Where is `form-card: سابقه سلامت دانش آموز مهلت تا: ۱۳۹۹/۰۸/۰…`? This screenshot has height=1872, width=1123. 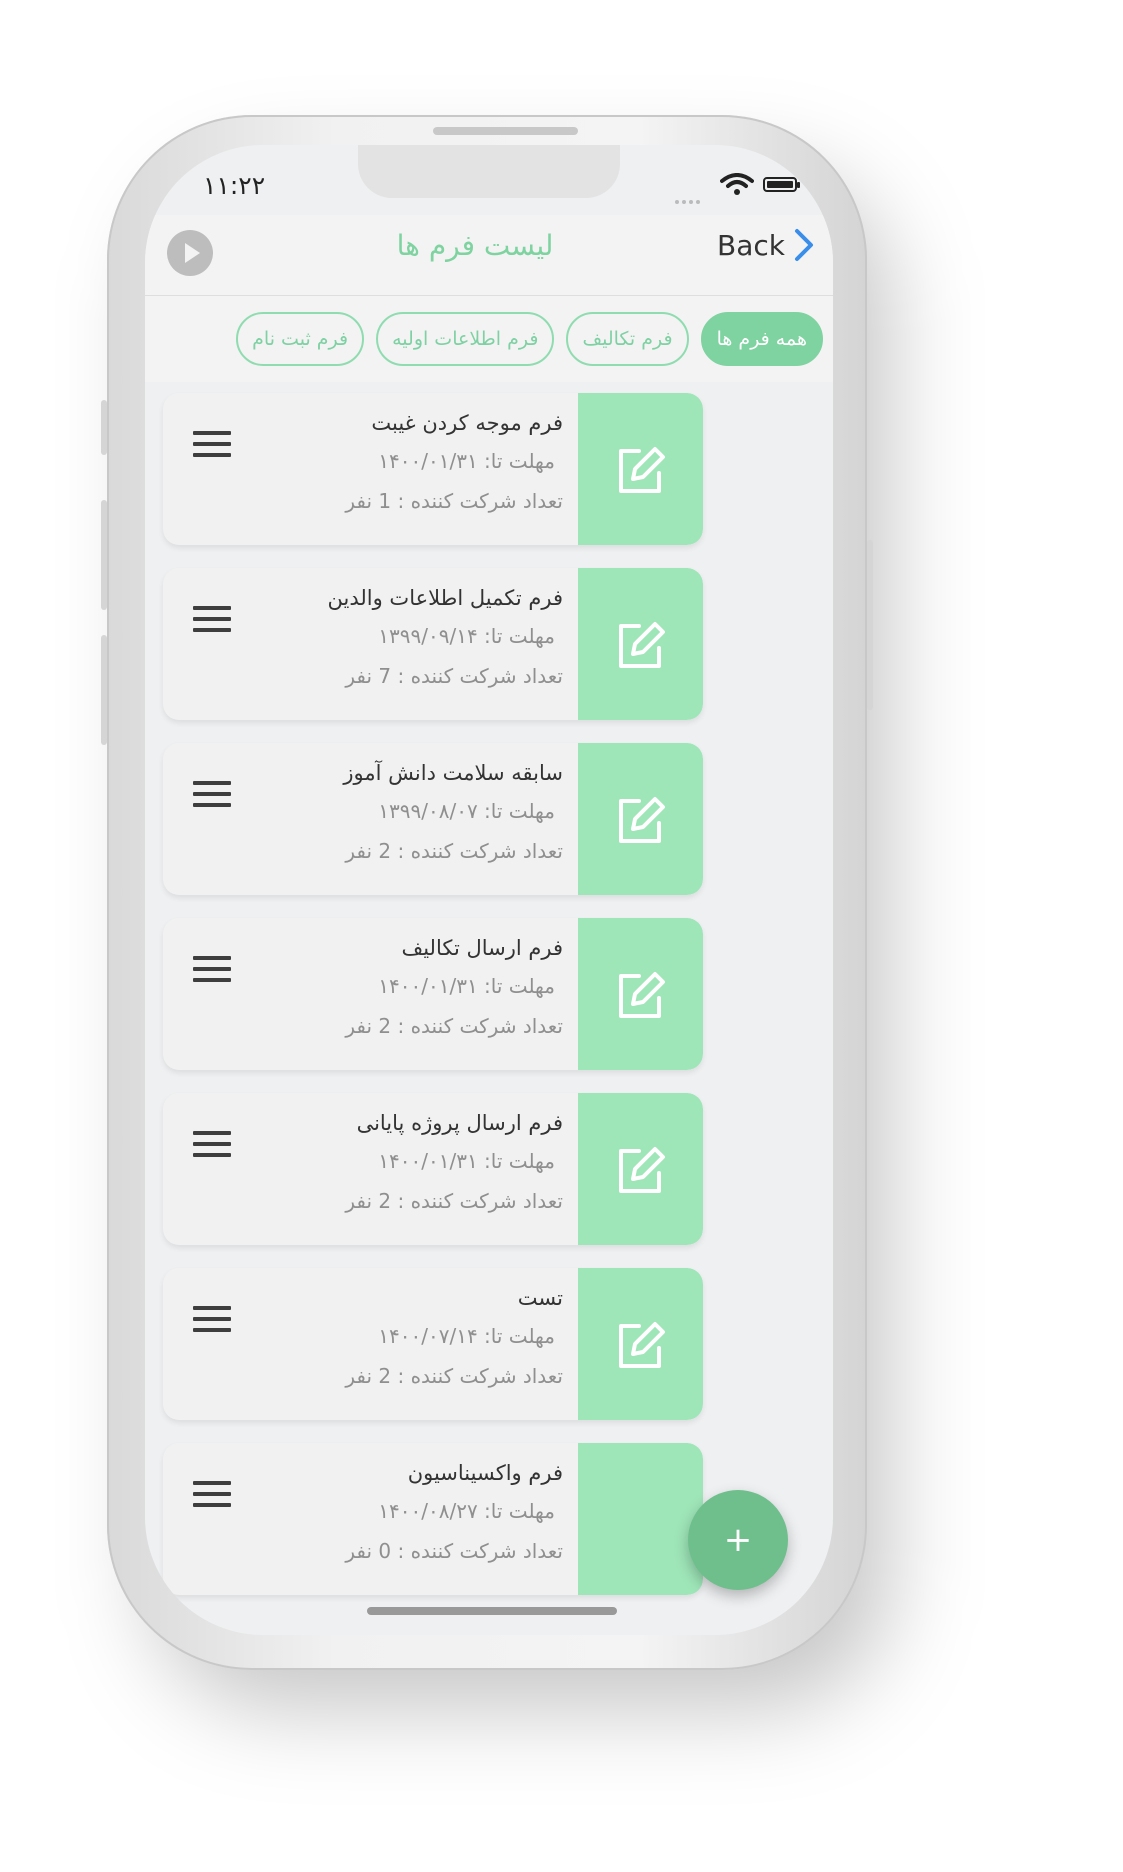 form-card: سابقه سلامت دانش آموز مهلت تا: ۱۳۹۹/۰۸/۰… is located at coordinates (433, 819).